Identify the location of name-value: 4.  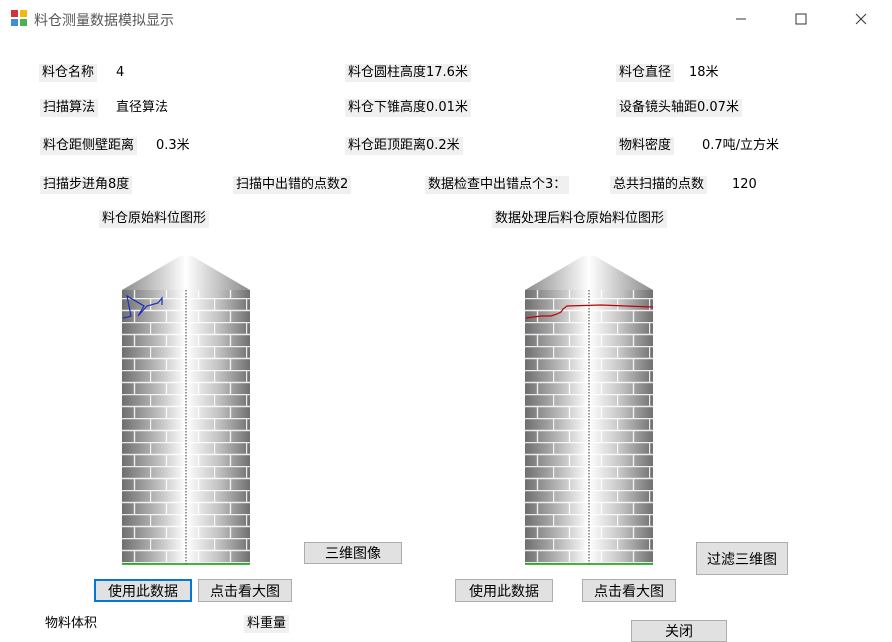
(120, 72).